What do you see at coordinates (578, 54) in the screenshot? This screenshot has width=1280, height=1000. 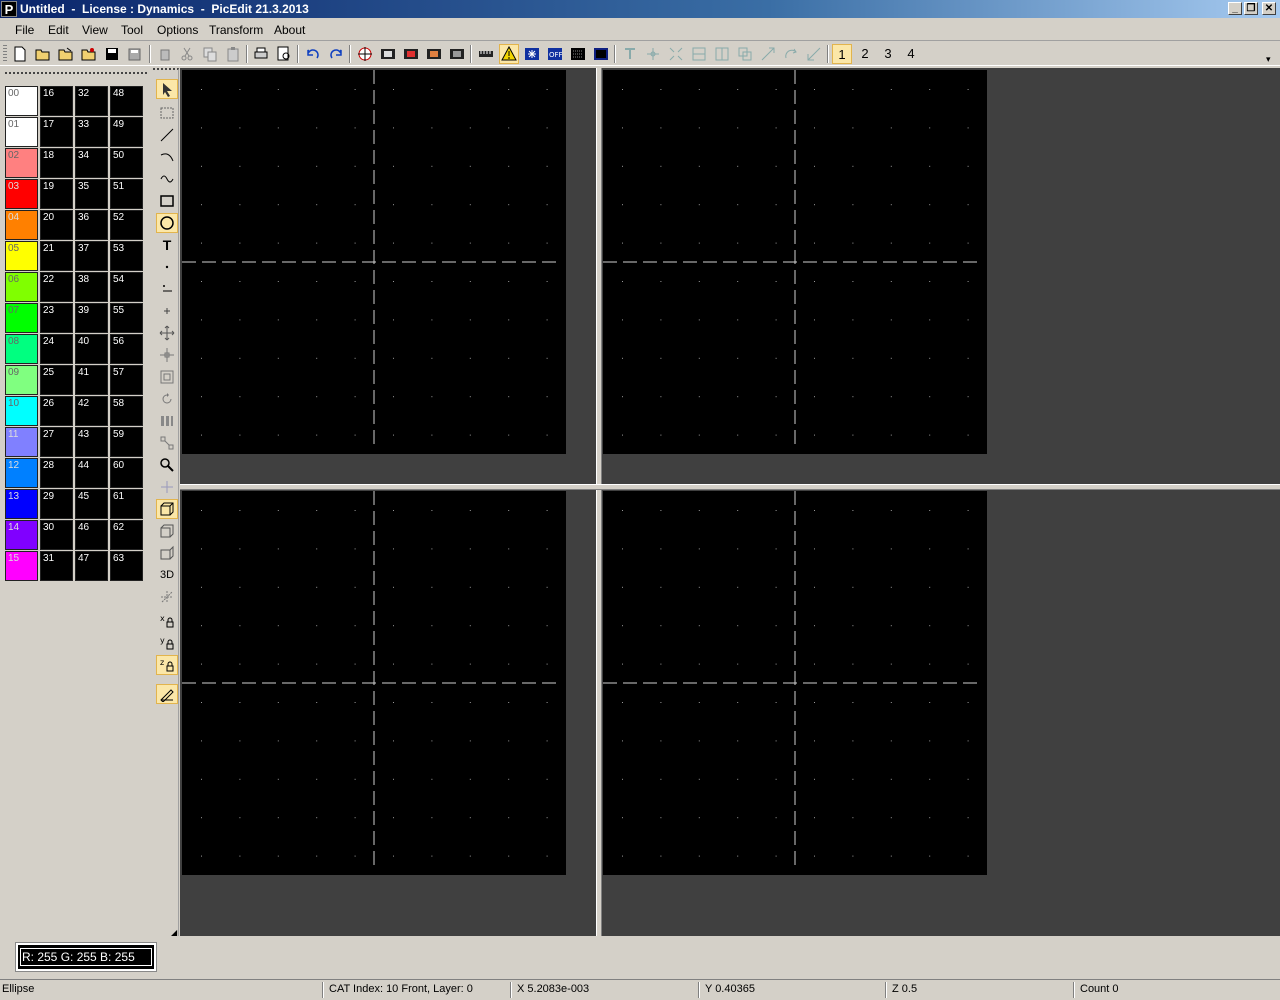 I see `grid-dots-button` at bounding box center [578, 54].